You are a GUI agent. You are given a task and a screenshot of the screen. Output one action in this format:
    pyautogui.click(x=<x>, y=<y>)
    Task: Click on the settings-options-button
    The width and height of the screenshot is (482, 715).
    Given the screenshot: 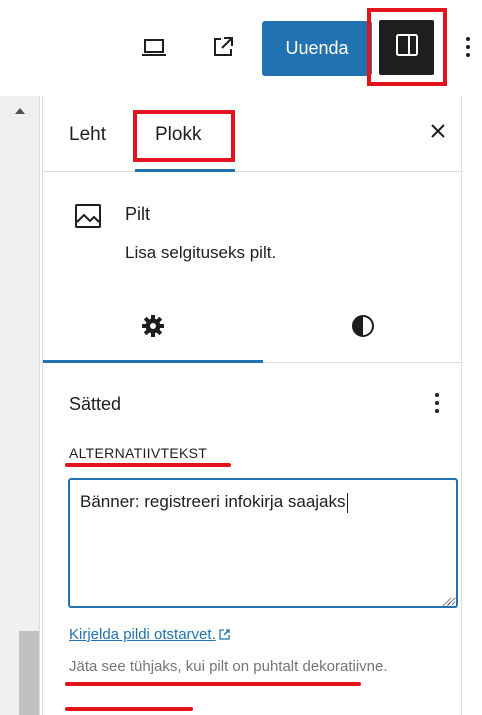 What is the action you would take?
    pyautogui.click(x=437, y=405)
    